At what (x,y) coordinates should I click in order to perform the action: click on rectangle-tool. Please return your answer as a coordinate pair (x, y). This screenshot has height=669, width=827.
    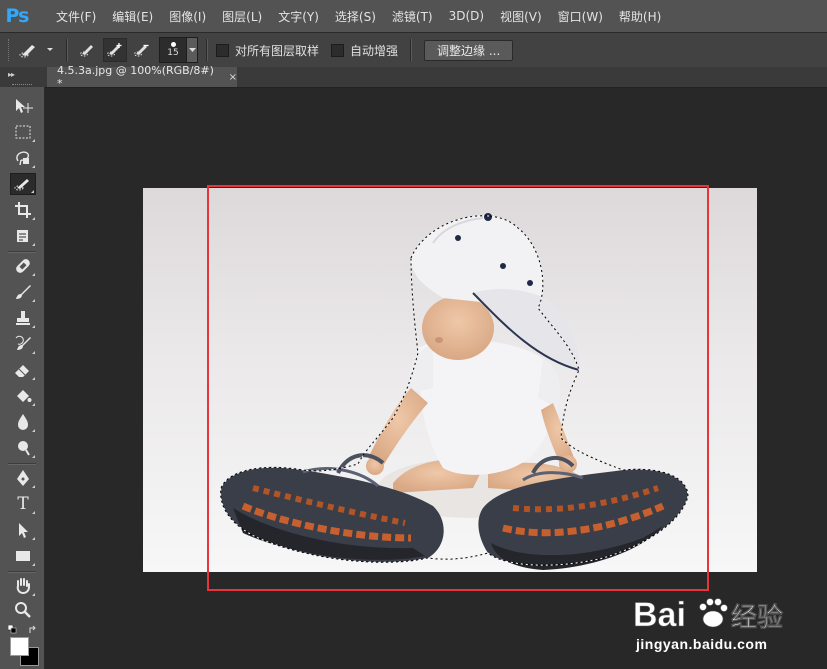
    Looking at the image, I should click on (23, 556).